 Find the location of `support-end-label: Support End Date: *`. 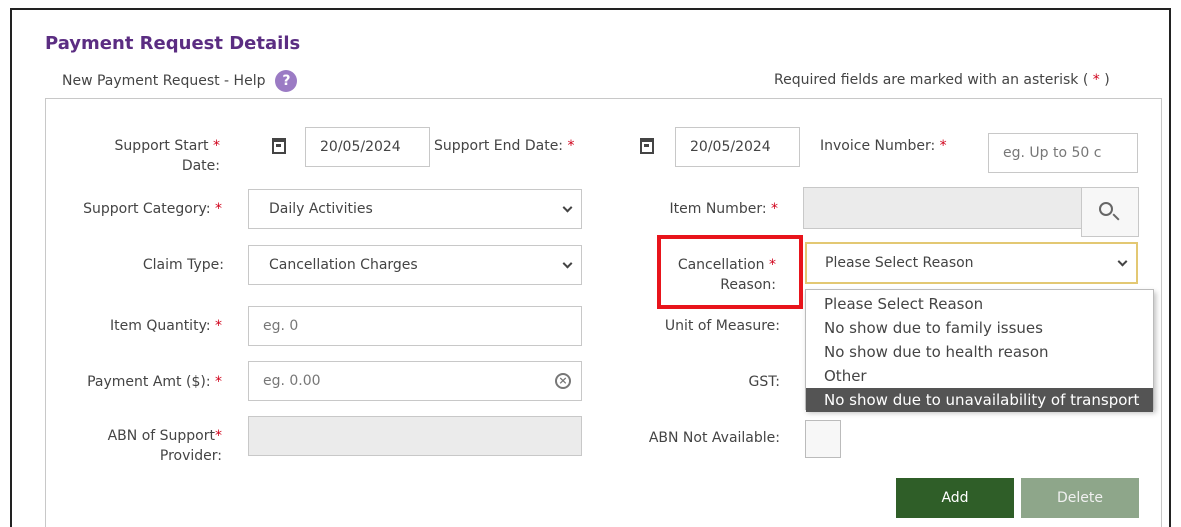

support-end-label: Support End Date: * is located at coordinates (504, 146).